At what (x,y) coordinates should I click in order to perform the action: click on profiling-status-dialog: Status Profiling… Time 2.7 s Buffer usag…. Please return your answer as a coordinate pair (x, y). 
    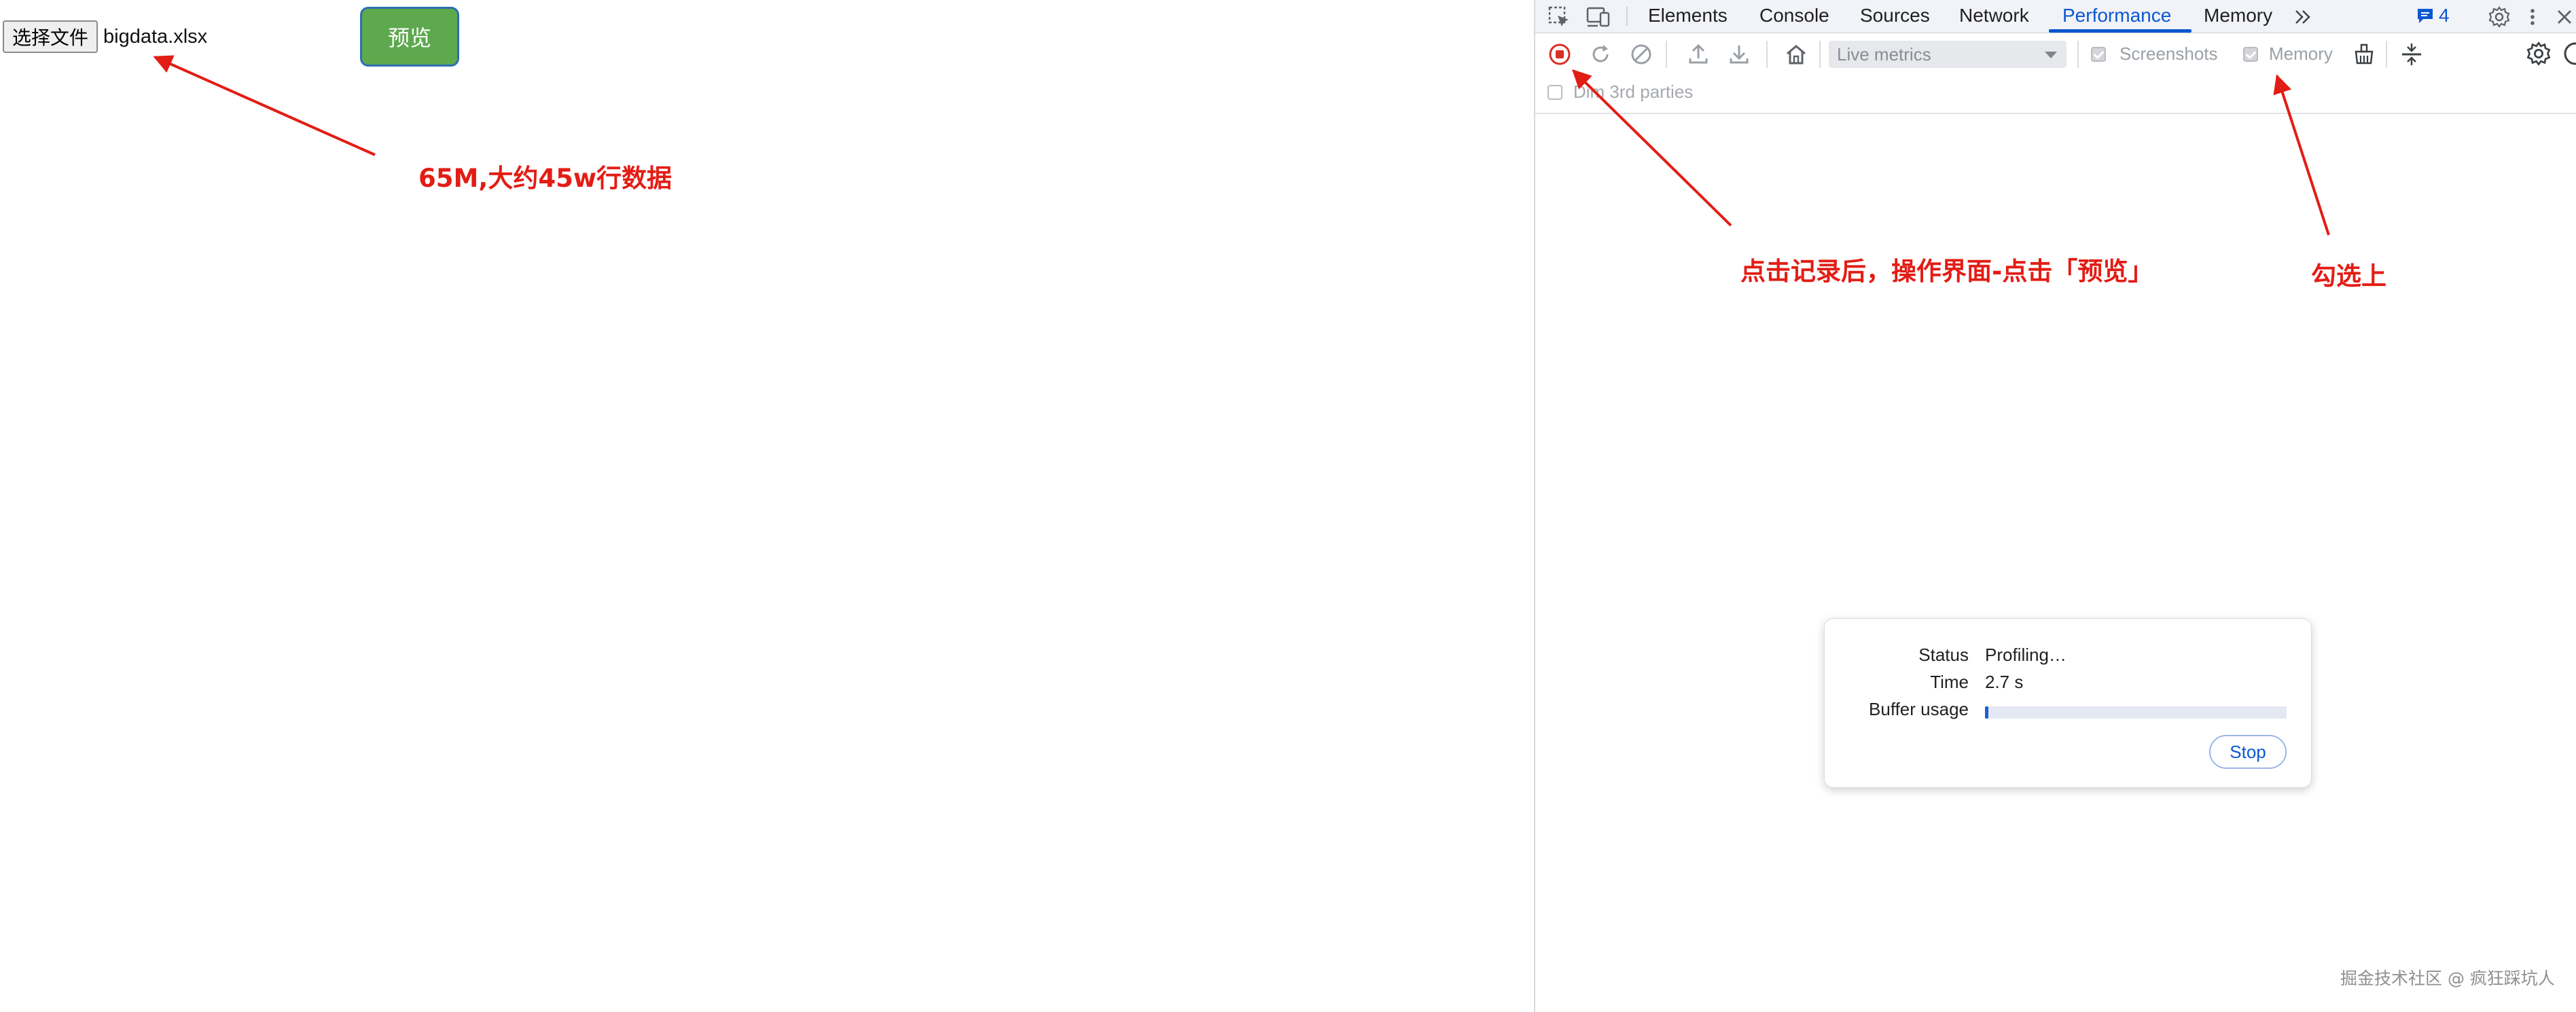
    Looking at the image, I should click on (2068, 703).